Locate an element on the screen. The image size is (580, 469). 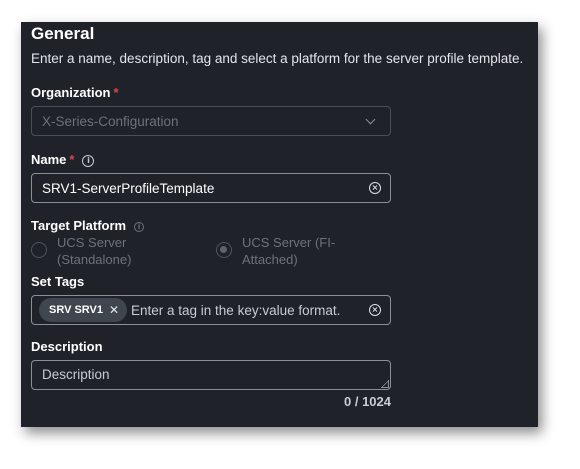
radio-label-standalone: UCS Server (Standalone) is located at coordinates (94, 251).